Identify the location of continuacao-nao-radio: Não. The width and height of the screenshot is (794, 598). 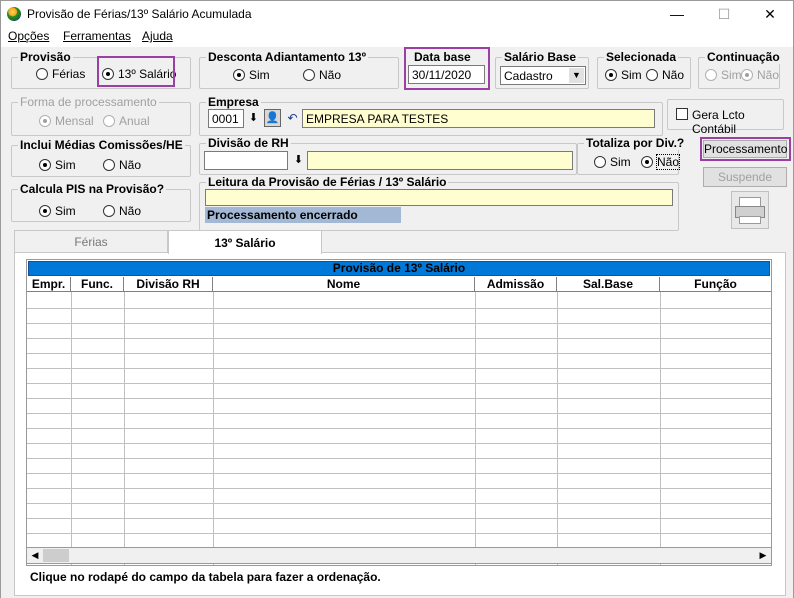
(760, 75).